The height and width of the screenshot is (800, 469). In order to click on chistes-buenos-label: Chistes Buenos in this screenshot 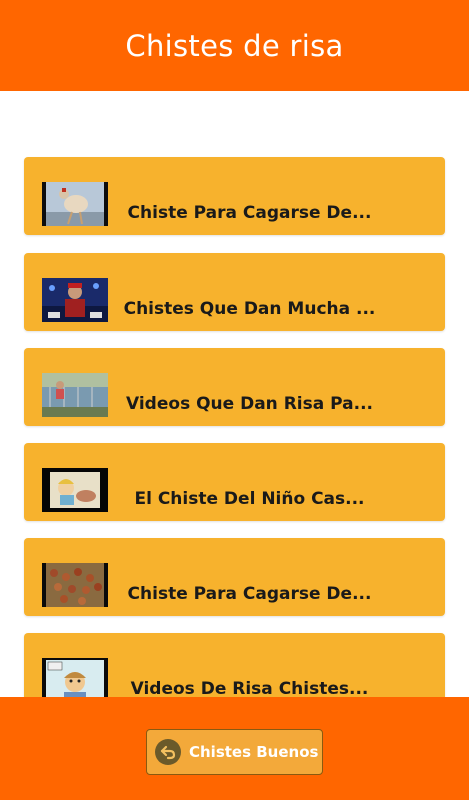, I will do `click(254, 752)`.